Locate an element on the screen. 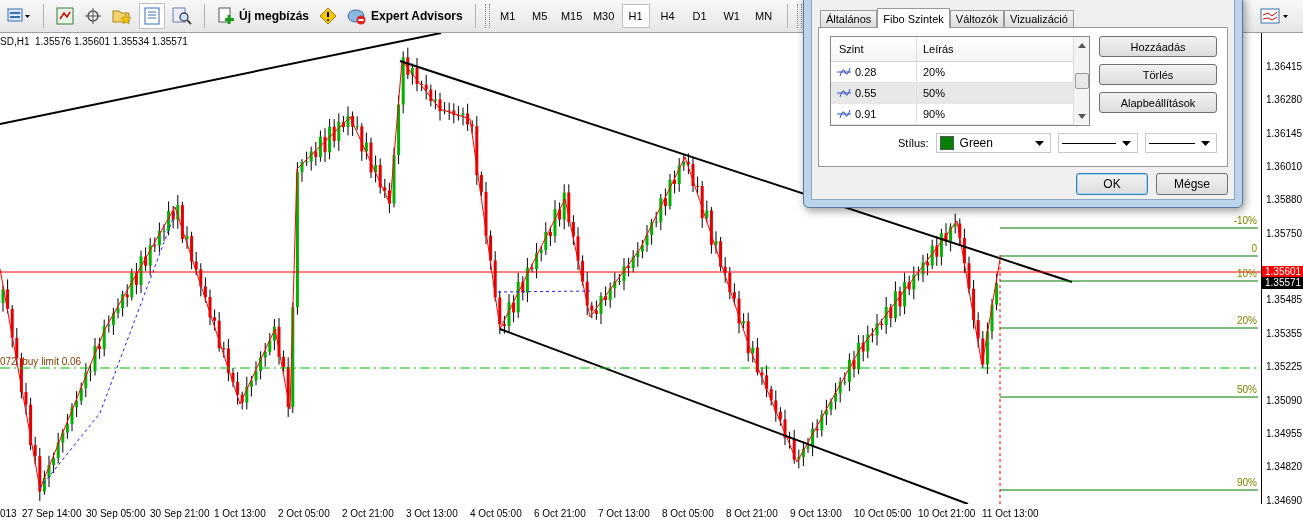  time-tick-label: 1 Oct 13:00 is located at coordinates (240, 513).